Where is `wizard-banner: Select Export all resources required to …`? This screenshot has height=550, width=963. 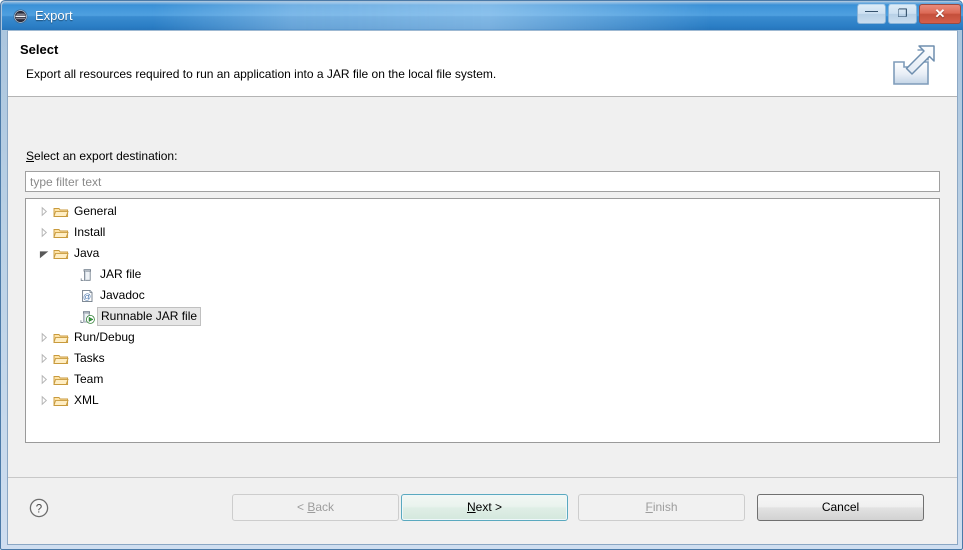 wizard-banner: Select Export all resources required to … is located at coordinates (482, 64).